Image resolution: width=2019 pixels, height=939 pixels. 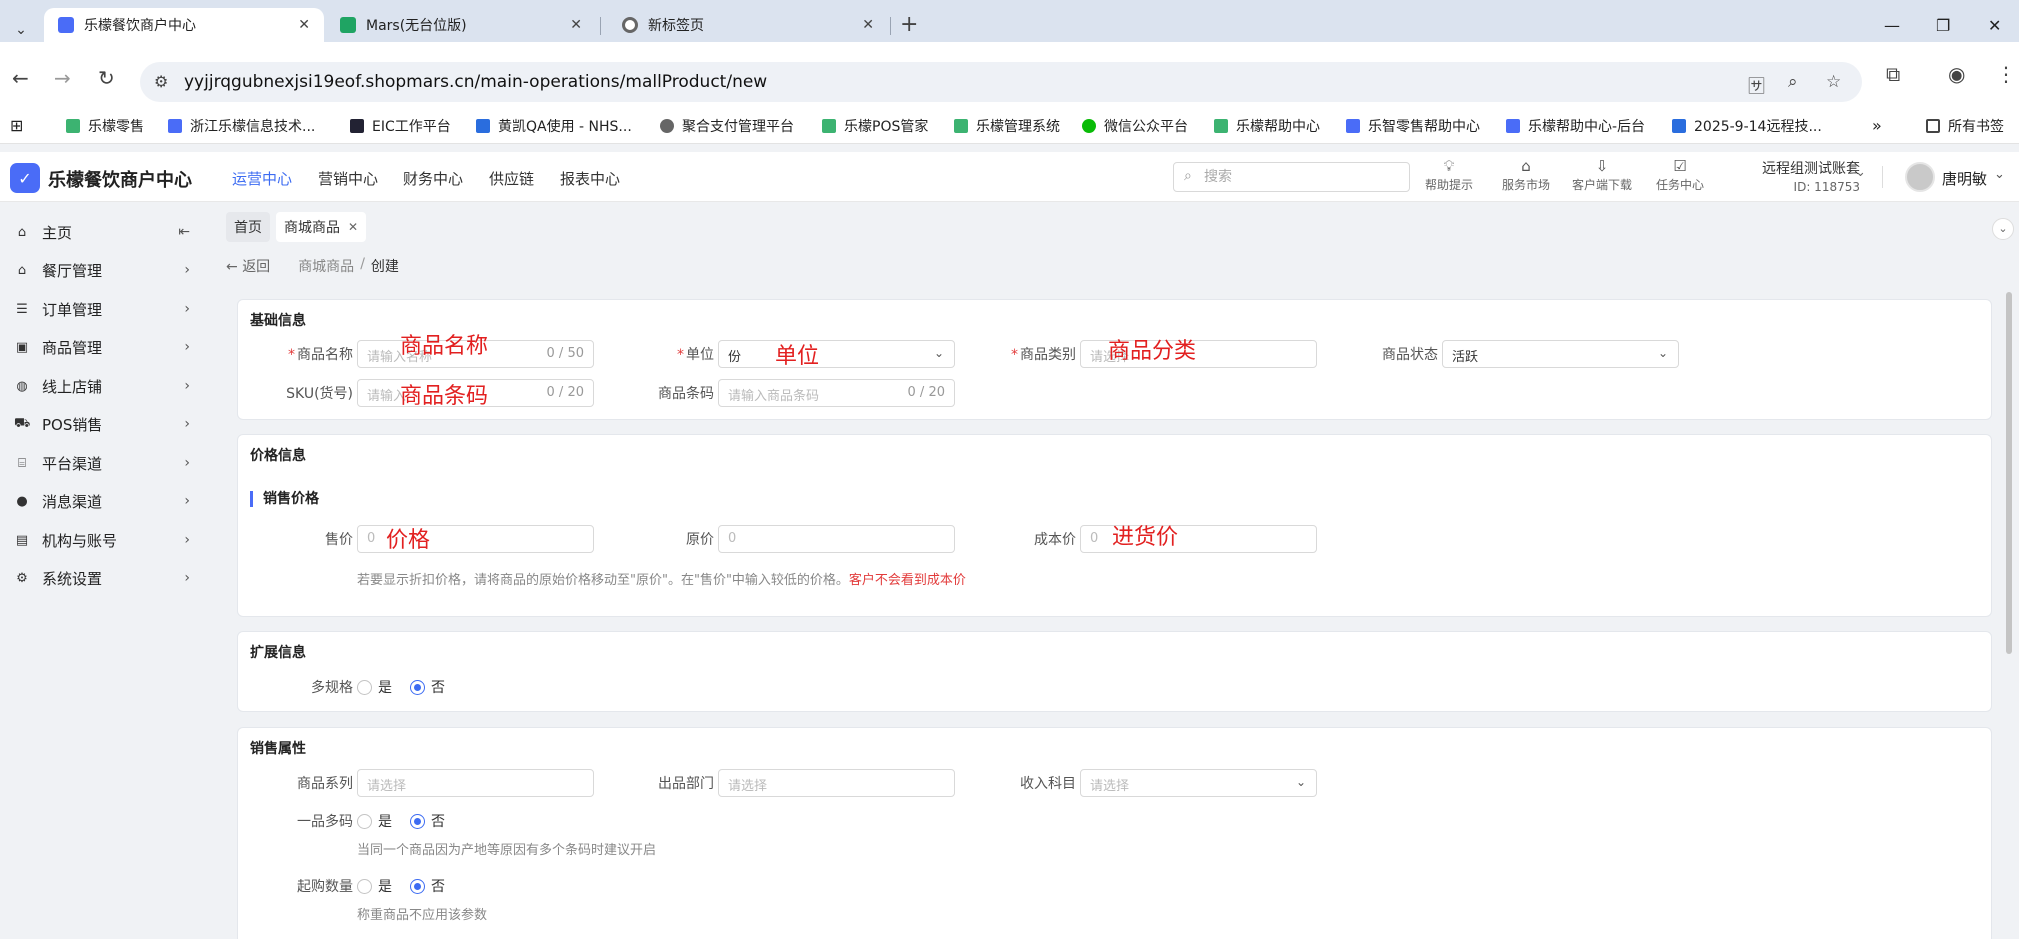 I want to click on bookmark-star-icon: ☆, so click(x=1833, y=82).